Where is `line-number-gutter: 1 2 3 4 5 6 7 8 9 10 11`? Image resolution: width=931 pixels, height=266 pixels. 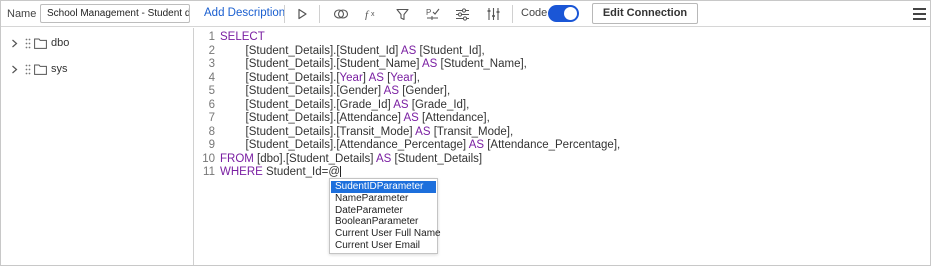
line-number-gutter: 1 2 3 4 5 6 7 8 9 10 11 is located at coordinates (207, 105).